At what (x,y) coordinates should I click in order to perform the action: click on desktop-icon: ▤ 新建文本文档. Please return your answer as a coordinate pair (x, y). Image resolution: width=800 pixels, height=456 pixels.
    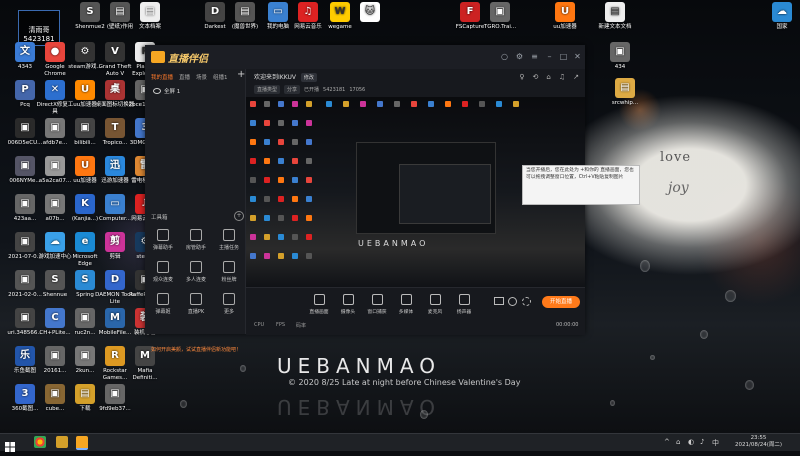
    Looking at the image, I should click on (615, 16).